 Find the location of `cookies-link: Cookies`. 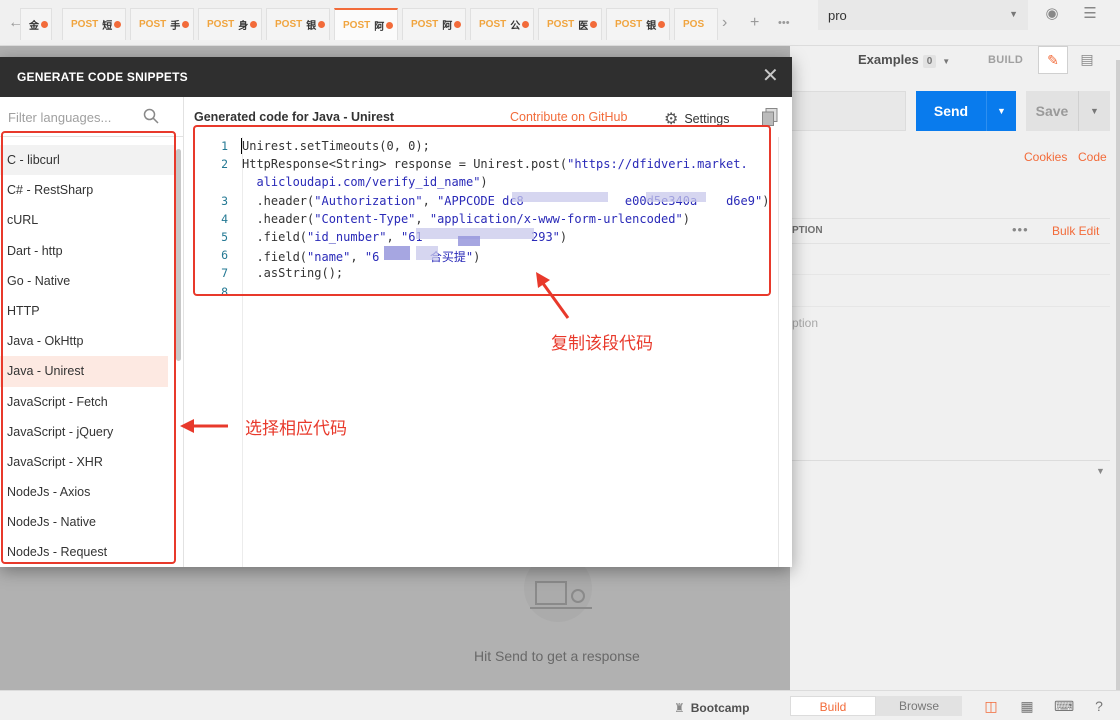

cookies-link: Cookies is located at coordinates (1045, 157).